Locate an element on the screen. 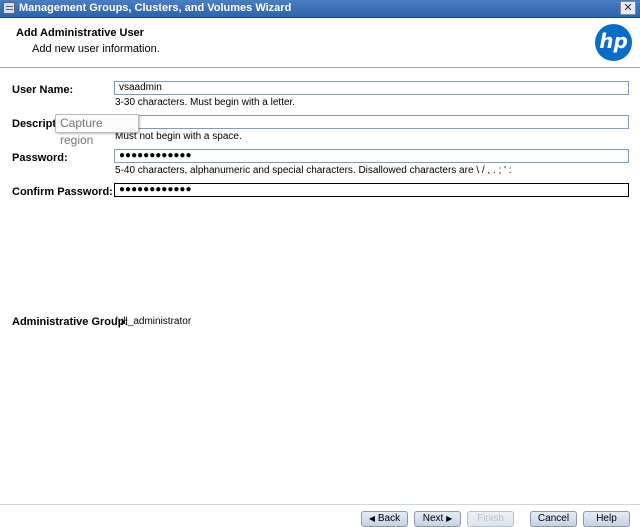 The height and width of the screenshot is (527, 640). user-name-input: vsaadmin is located at coordinates (371, 88).